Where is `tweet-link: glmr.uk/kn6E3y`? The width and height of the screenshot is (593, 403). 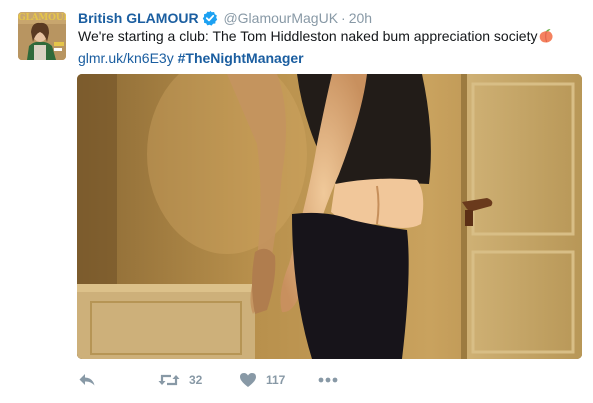 tweet-link: glmr.uk/kn6E3y is located at coordinates (126, 58).